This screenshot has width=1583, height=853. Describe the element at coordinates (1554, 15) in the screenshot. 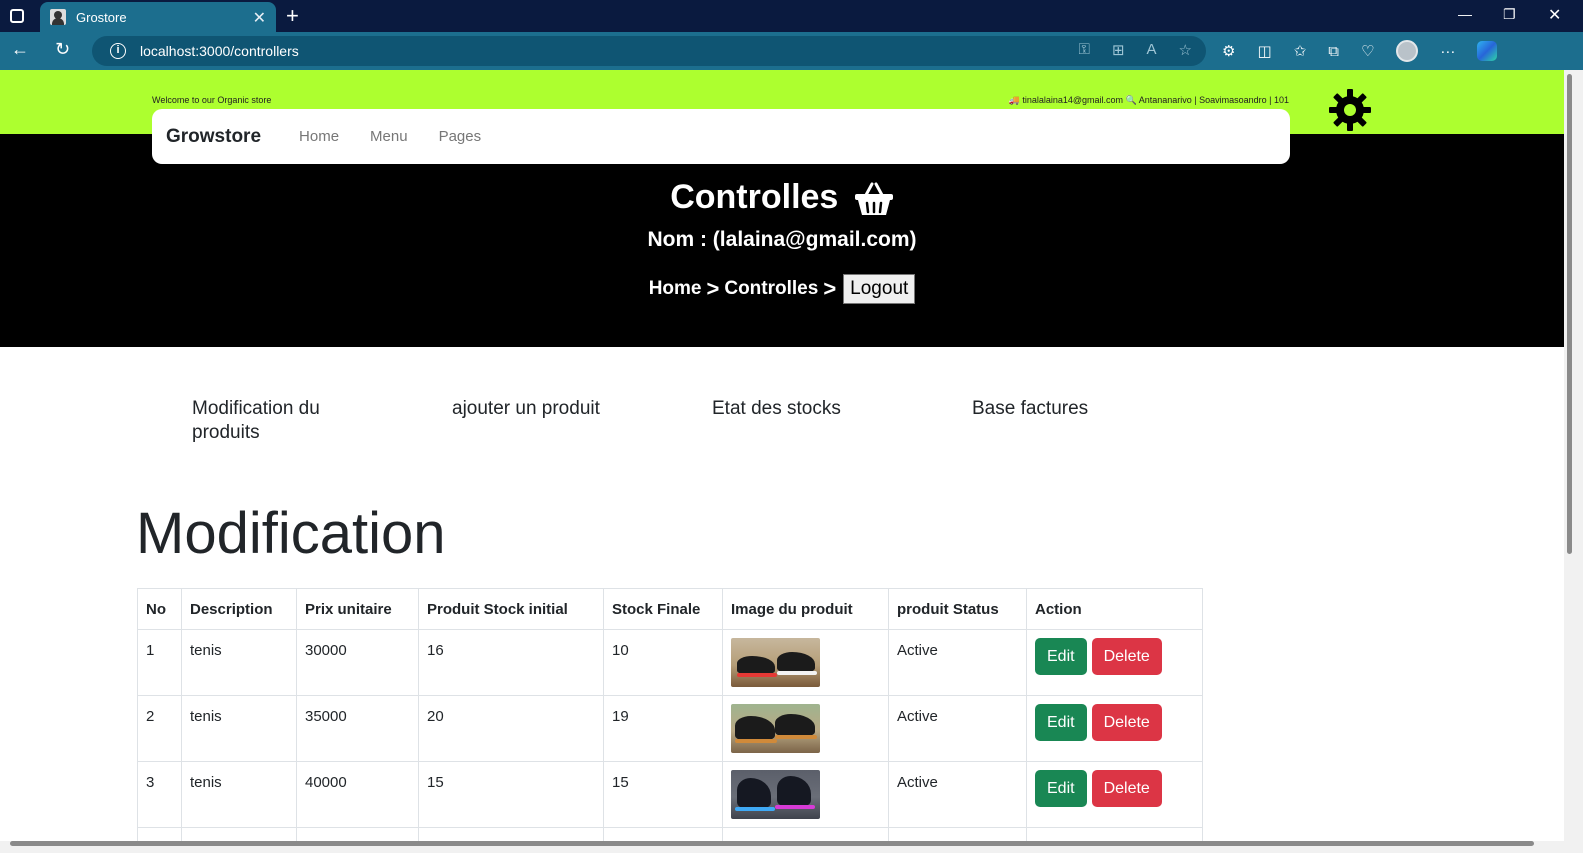

I see `close-window-icon: ✕` at that location.